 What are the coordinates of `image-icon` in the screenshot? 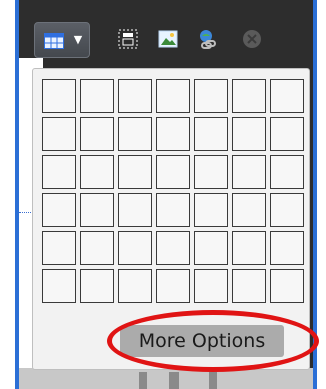 It's located at (168, 39).